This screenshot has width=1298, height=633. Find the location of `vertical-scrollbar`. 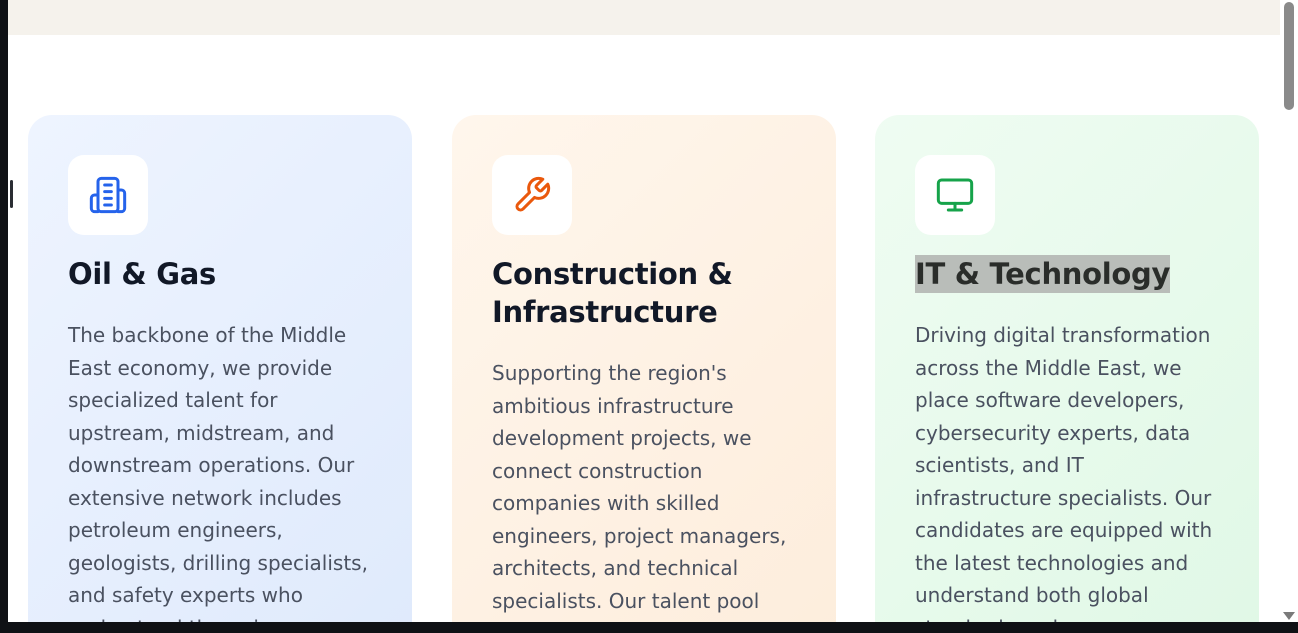

vertical-scrollbar is located at coordinates (1289, 311).